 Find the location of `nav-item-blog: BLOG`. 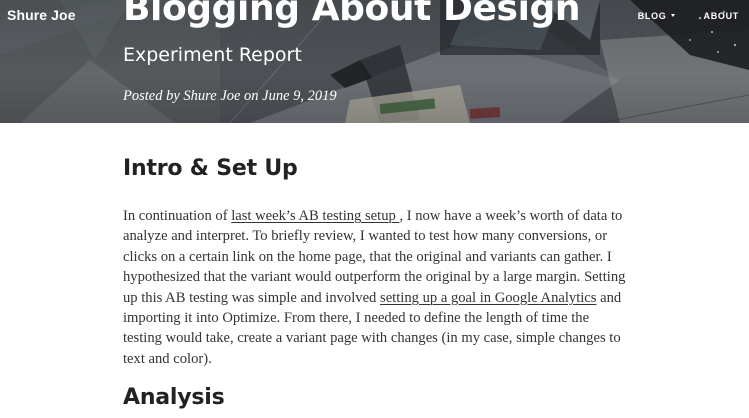

nav-item-blog: BLOG is located at coordinates (656, 16).